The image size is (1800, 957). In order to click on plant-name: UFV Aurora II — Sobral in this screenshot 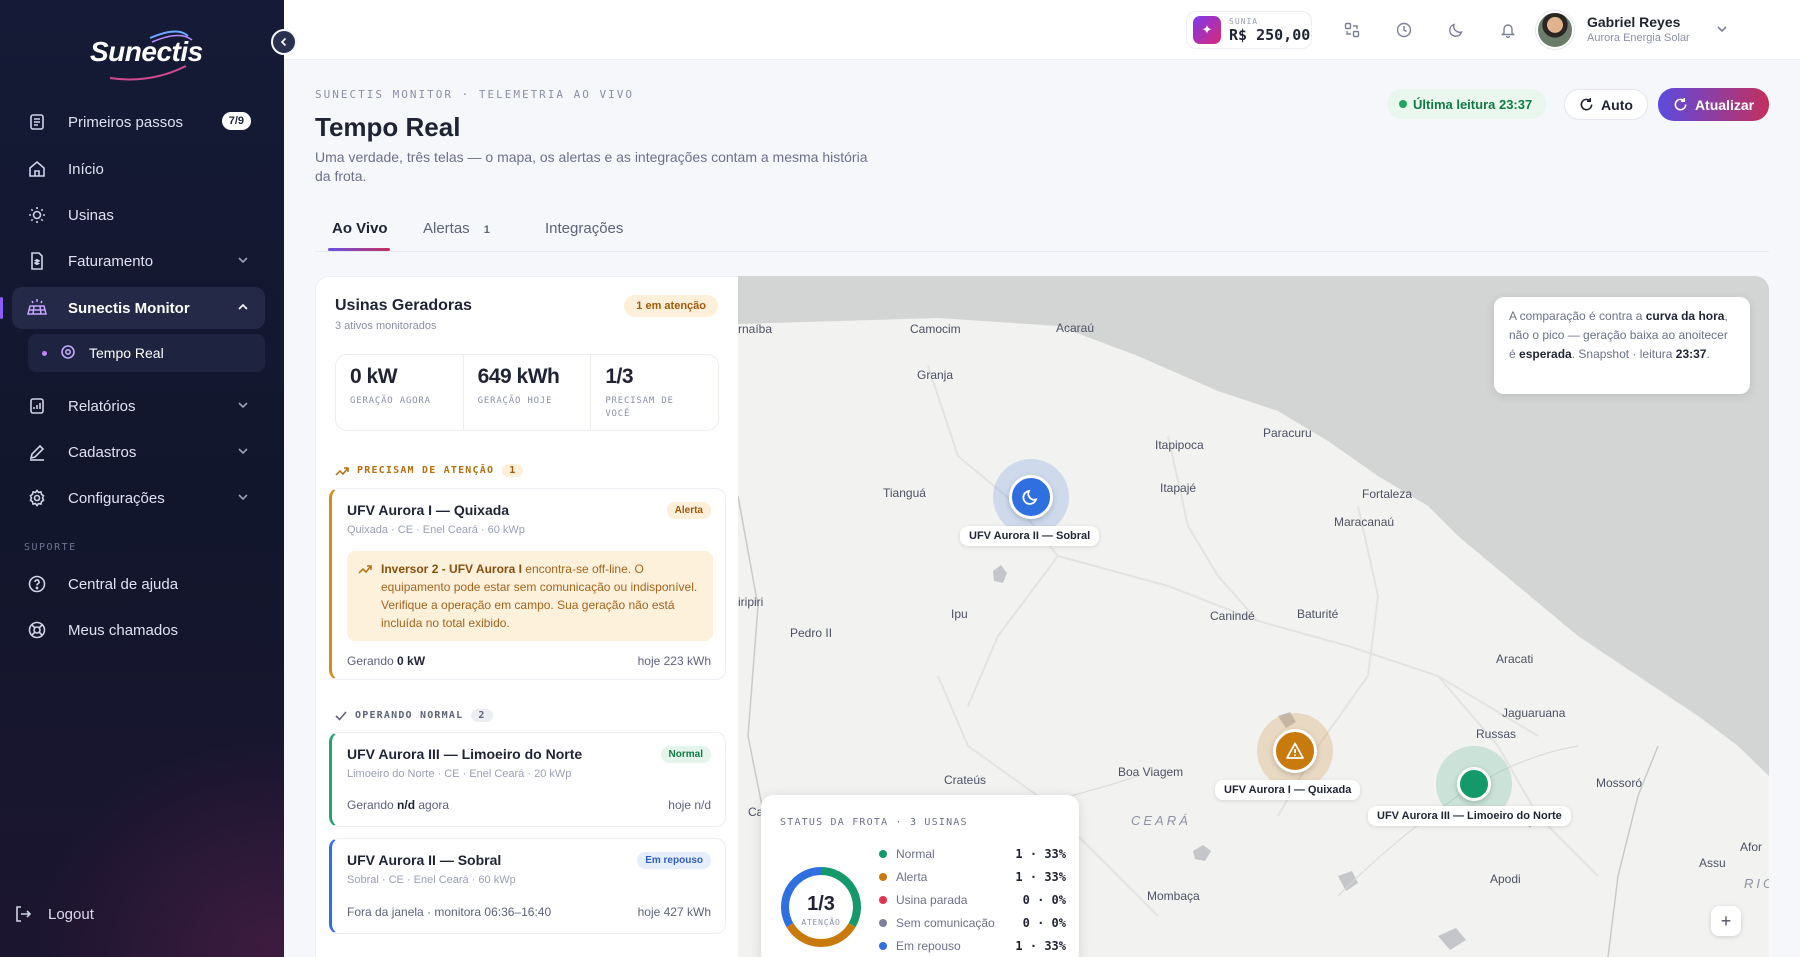, I will do `click(424, 860)`.